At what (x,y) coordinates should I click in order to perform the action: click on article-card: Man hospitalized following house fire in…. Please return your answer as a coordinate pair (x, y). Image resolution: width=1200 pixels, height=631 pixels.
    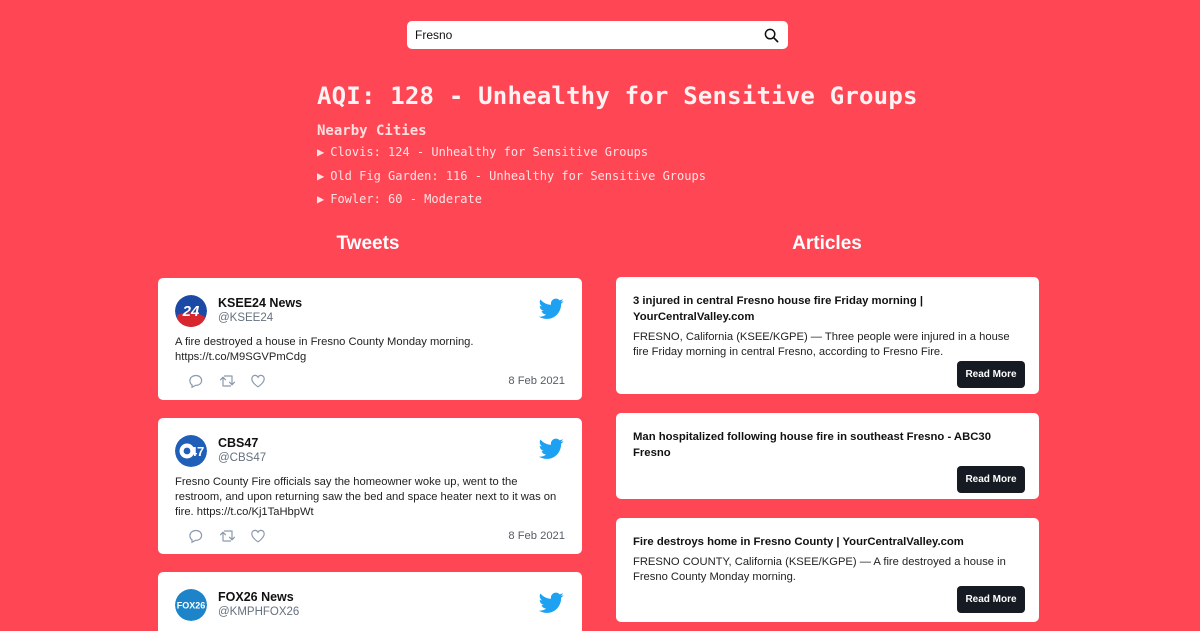
    Looking at the image, I should click on (827, 456).